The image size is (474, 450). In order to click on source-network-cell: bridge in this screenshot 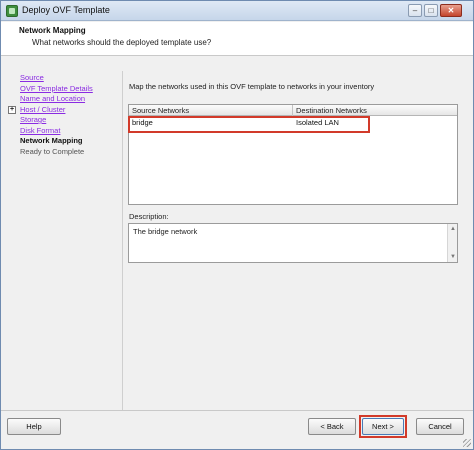, I will do `click(142, 122)`.